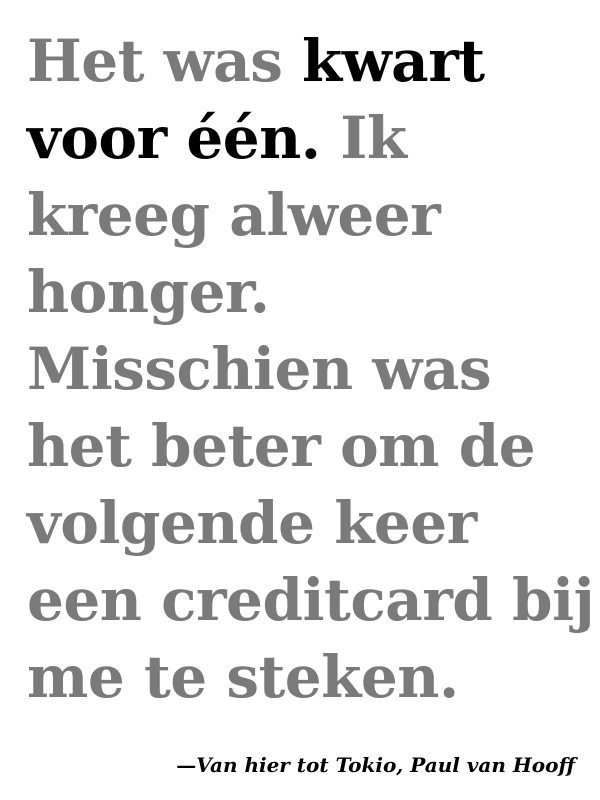 This screenshot has height=800, width=600. I want to click on quote-line-5: Misschien was, so click(259, 369).